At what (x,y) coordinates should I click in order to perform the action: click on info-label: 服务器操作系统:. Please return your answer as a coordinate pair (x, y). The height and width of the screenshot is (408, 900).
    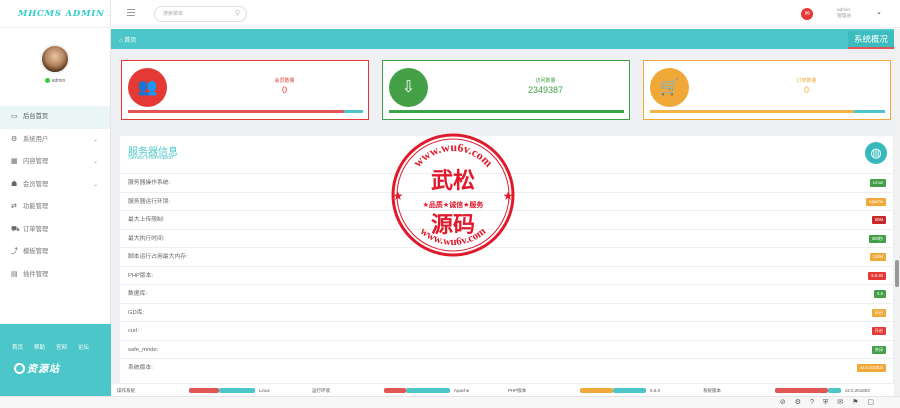
    Looking at the image, I should click on (149, 183).